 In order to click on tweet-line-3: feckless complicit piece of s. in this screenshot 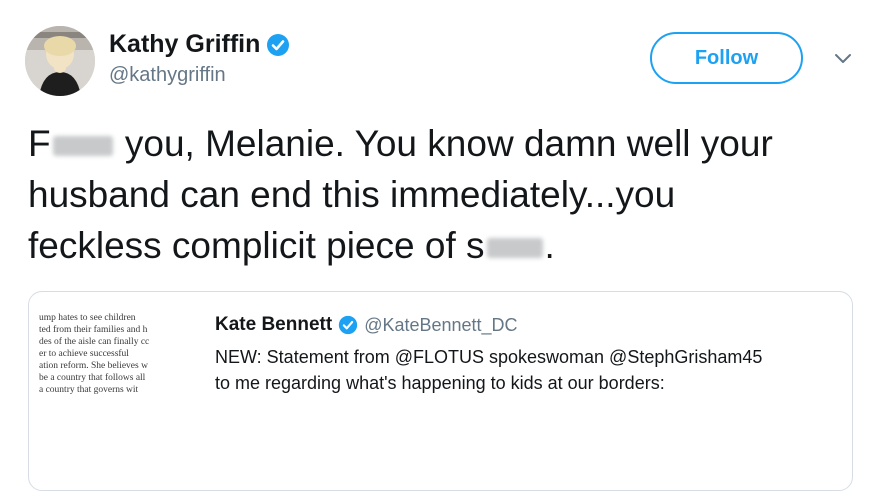, I will do `click(450, 245)`.